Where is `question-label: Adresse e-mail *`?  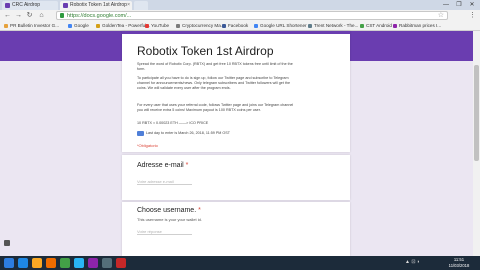 question-label: Adresse e-mail * is located at coordinates (163, 165).